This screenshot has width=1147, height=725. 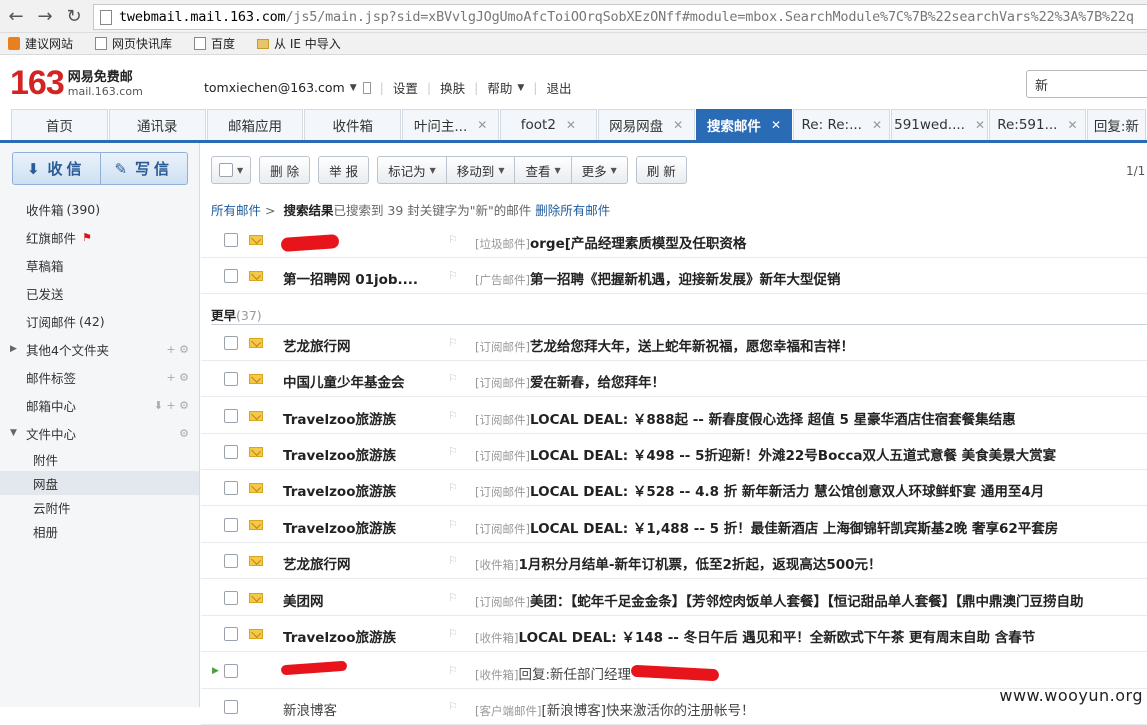 I want to click on mail-row: ▶⚐[收件箱]回复:新任部门经理, so click(x=674, y=671).